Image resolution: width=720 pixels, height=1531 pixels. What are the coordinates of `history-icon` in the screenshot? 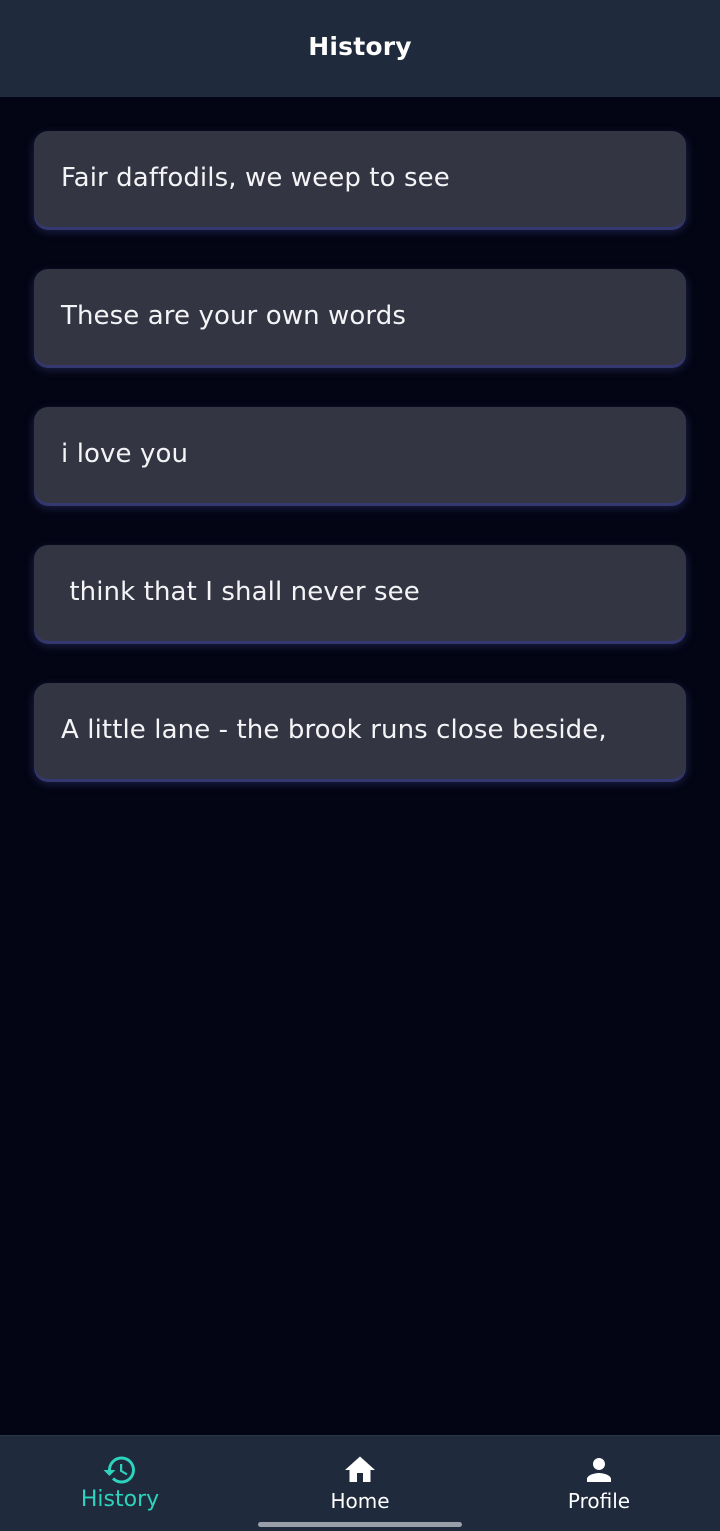 It's located at (119, 1470).